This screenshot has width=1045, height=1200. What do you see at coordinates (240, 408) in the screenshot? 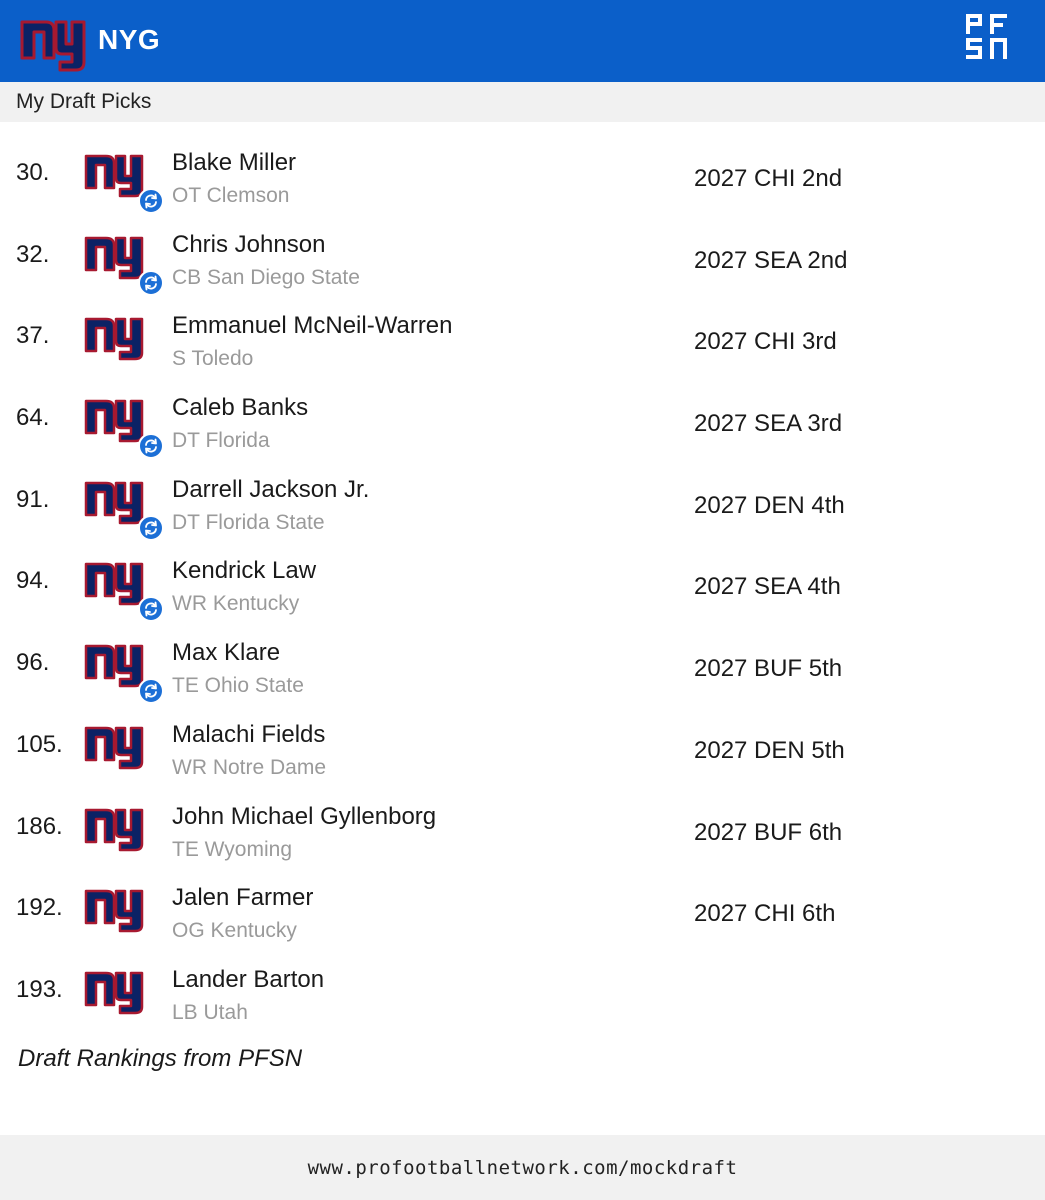
I see `player-name: Caleb Banks` at bounding box center [240, 408].